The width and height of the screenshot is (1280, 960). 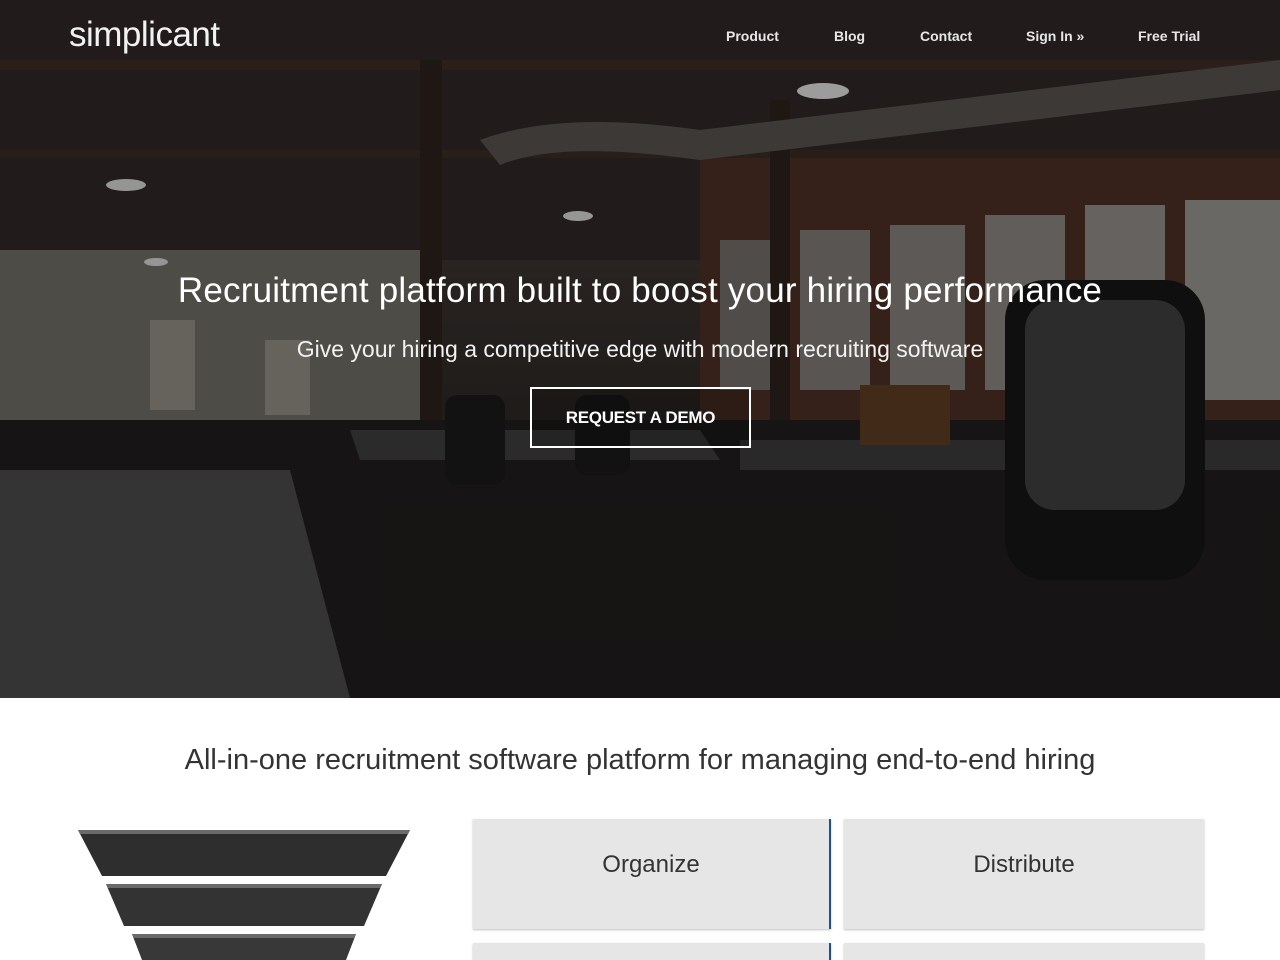 What do you see at coordinates (144, 35) in the screenshot?
I see `logo: simplicant` at bounding box center [144, 35].